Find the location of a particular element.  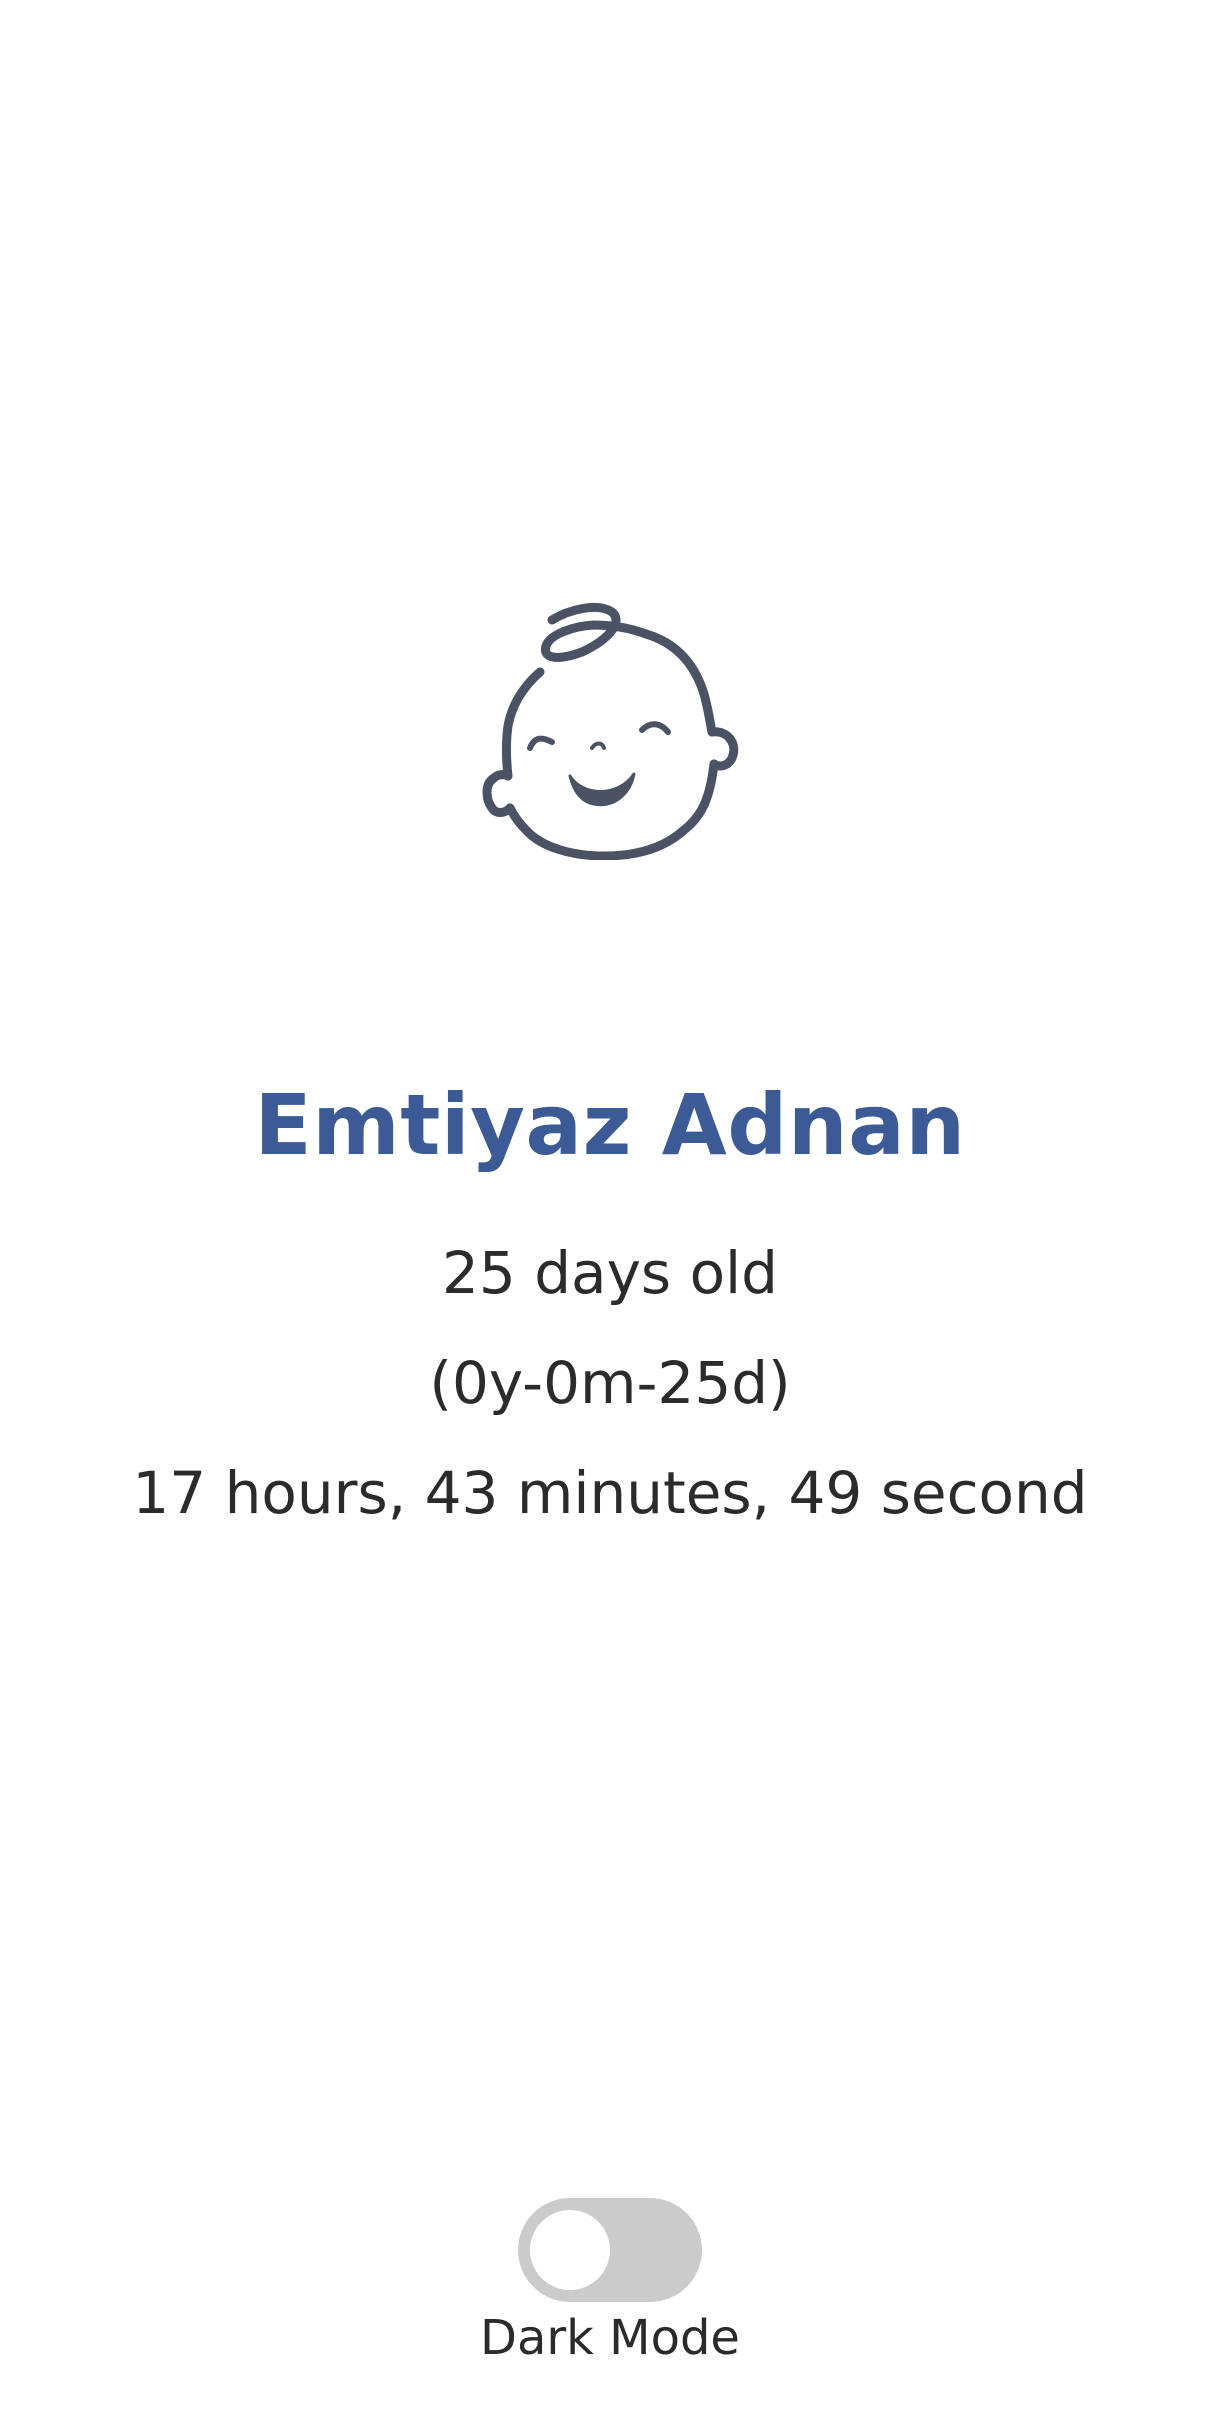

dark-mode-toggle is located at coordinates (610, 2250).